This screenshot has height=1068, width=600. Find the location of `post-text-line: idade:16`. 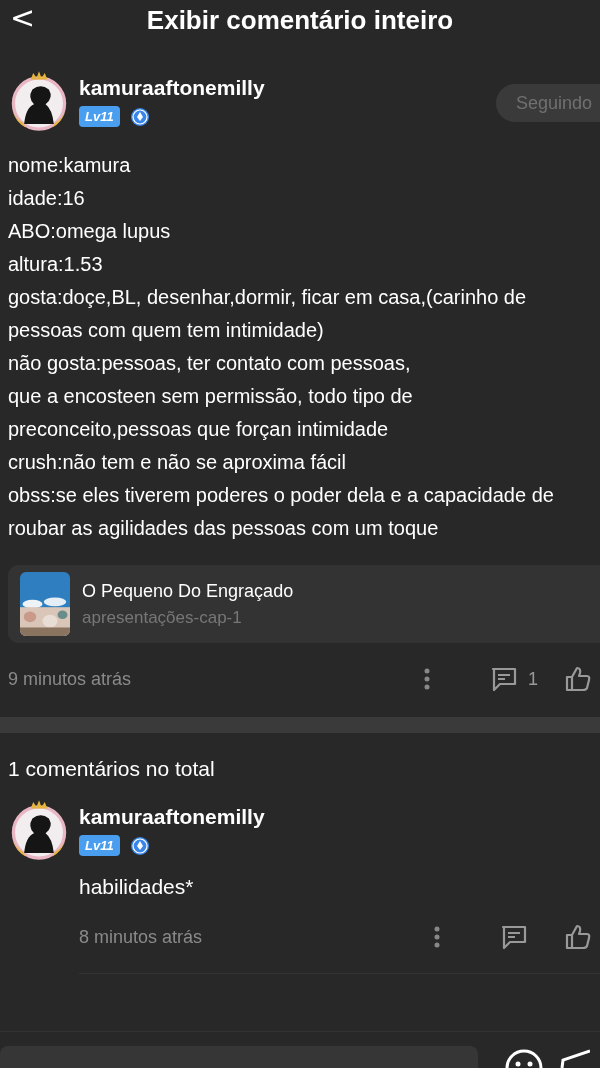

post-text-line: idade:16 is located at coordinates (47, 198).